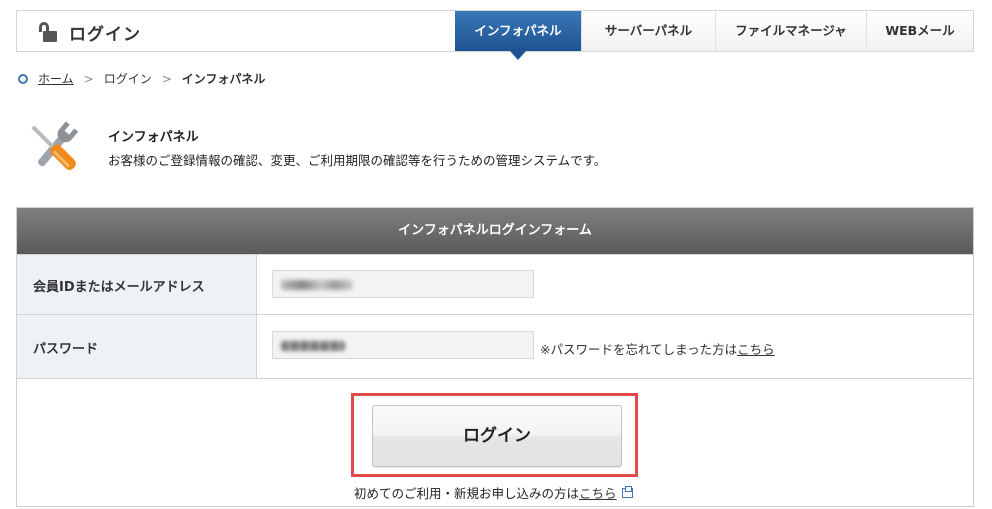 The image size is (992, 509). I want to click on breadcrumb: ホーム > ログイン > インフォパネル, so click(141, 78).